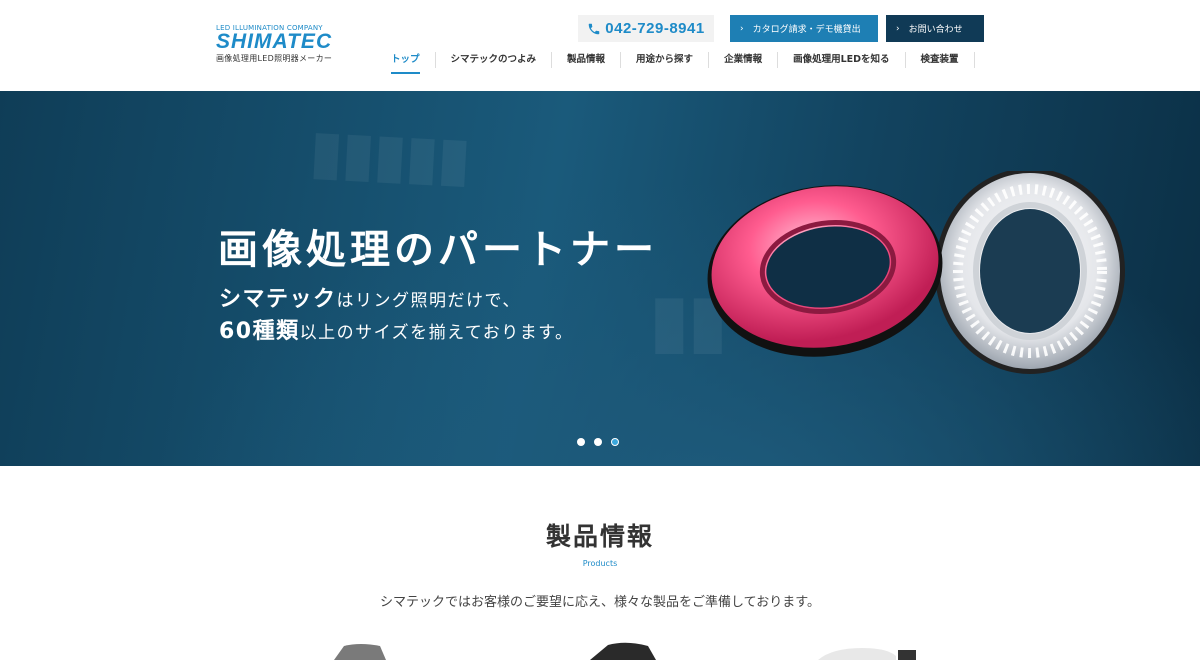 The width and height of the screenshot is (1200, 660). I want to click on logo-subtitle: 画像処理用LED照明器メーカー, so click(274, 58).